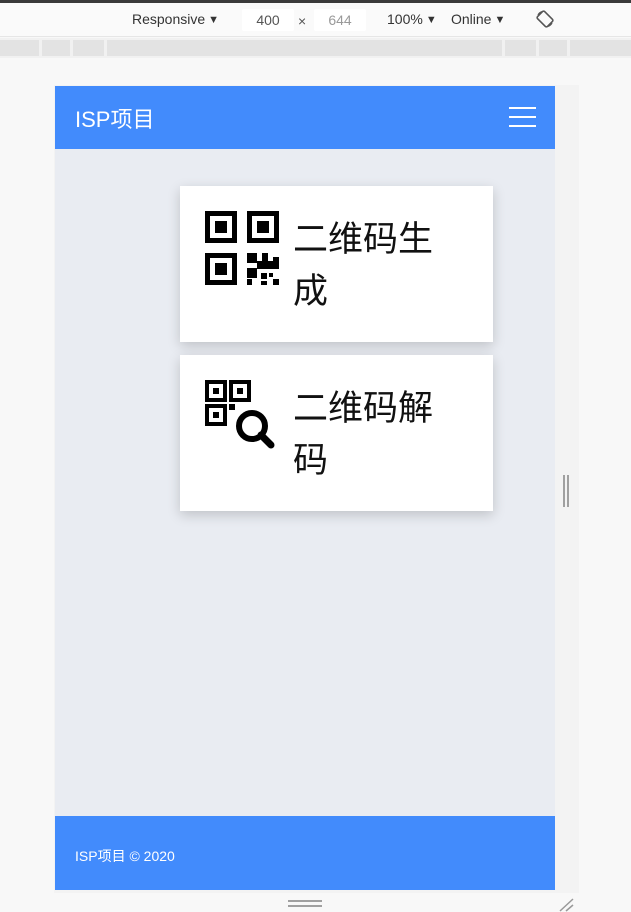  Describe the element at coordinates (268, 20) in the screenshot. I see `width-input: 400` at that location.